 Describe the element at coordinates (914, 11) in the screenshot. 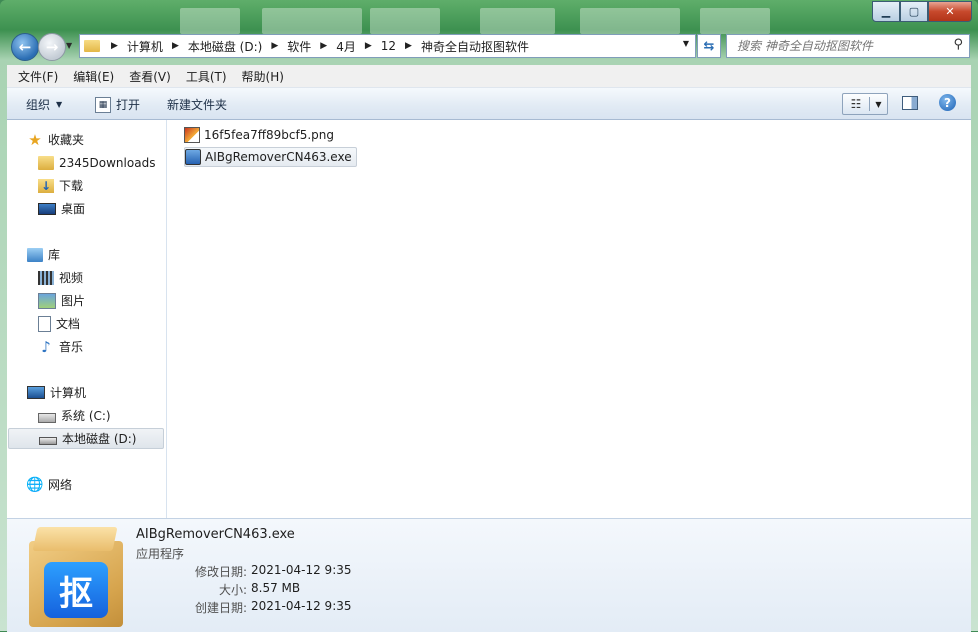

I see `maximize-button: ▢` at that location.